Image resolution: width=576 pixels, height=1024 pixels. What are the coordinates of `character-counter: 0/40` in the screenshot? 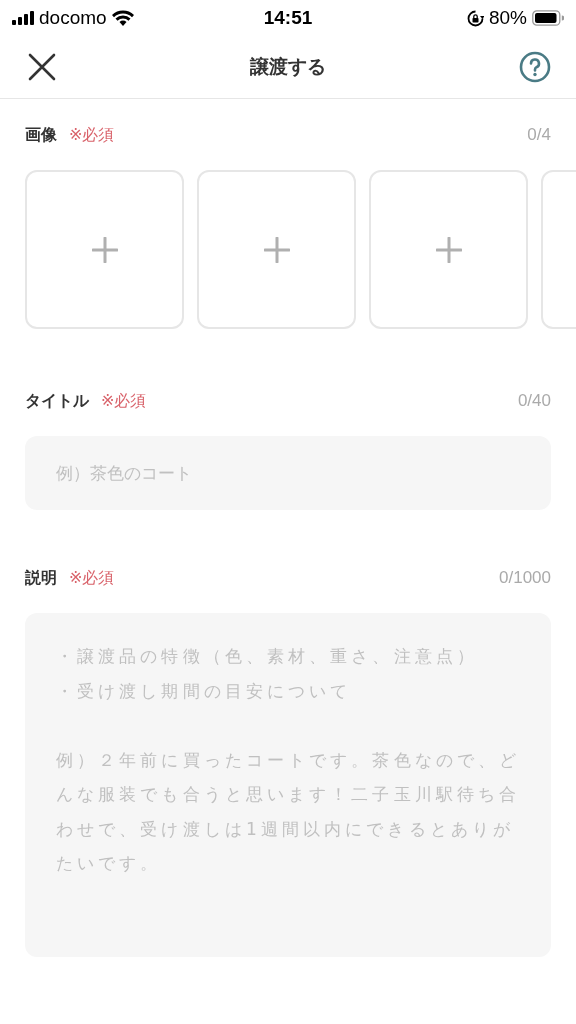 It's located at (534, 401).